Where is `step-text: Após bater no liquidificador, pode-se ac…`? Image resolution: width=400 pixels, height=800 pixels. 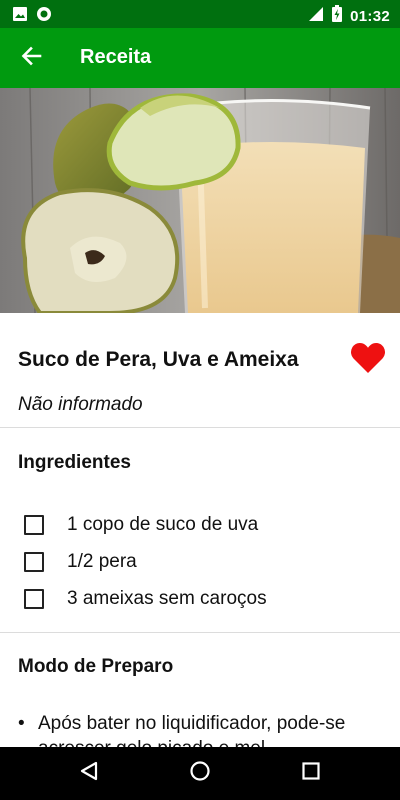 step-text: Após bater no liquidificador, pode-se ac… is located at coordinates (192, 730).